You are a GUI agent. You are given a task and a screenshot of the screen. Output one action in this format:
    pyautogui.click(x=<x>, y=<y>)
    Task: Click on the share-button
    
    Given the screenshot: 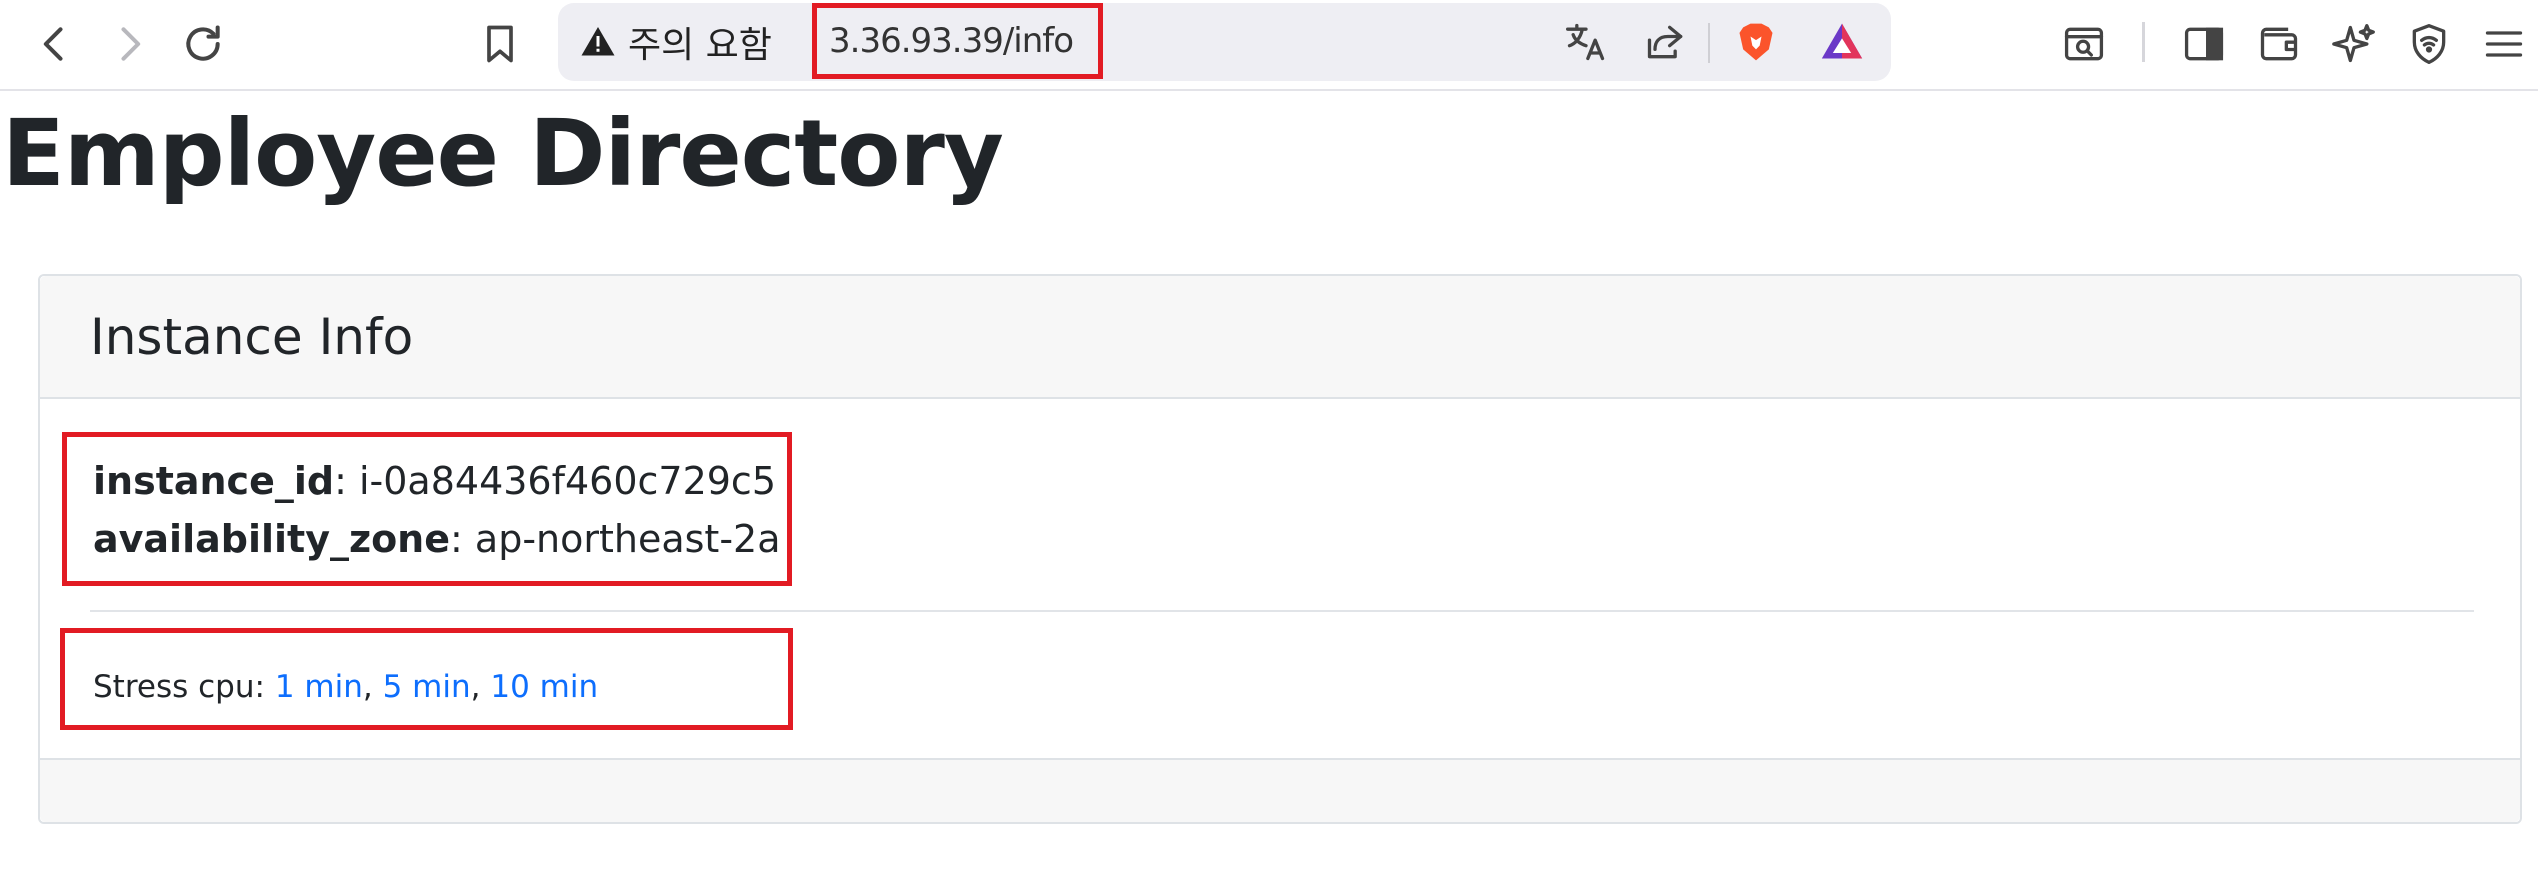 What is the action you would take?
    pyautogui.click(x=1666, y=42)
    